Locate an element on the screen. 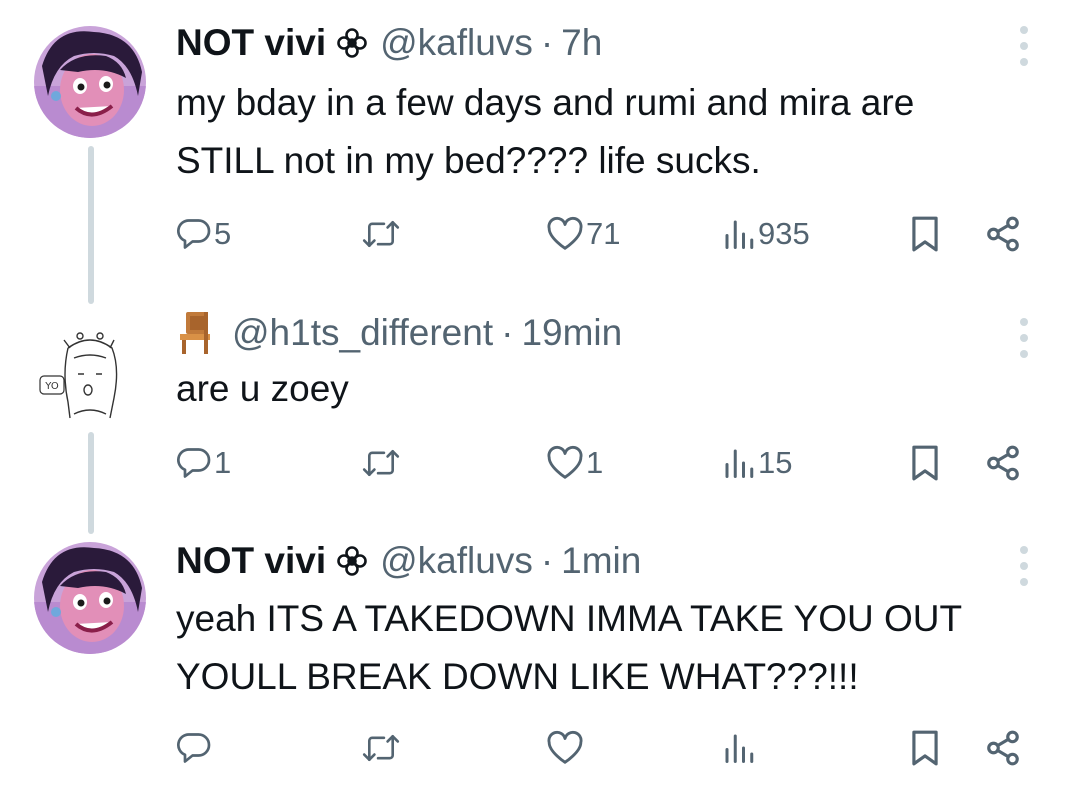  view-count: 15 is located at coordinates (775, 462).